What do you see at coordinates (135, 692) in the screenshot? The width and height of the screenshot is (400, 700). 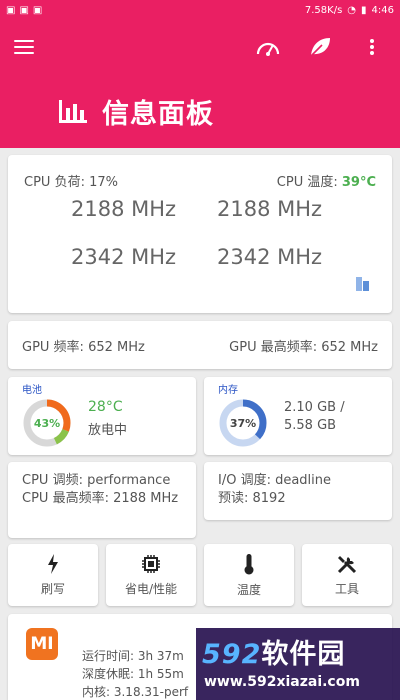 I see `kernel-version: 内核: 3.18.31-perf` at bounding box center [135, 692].